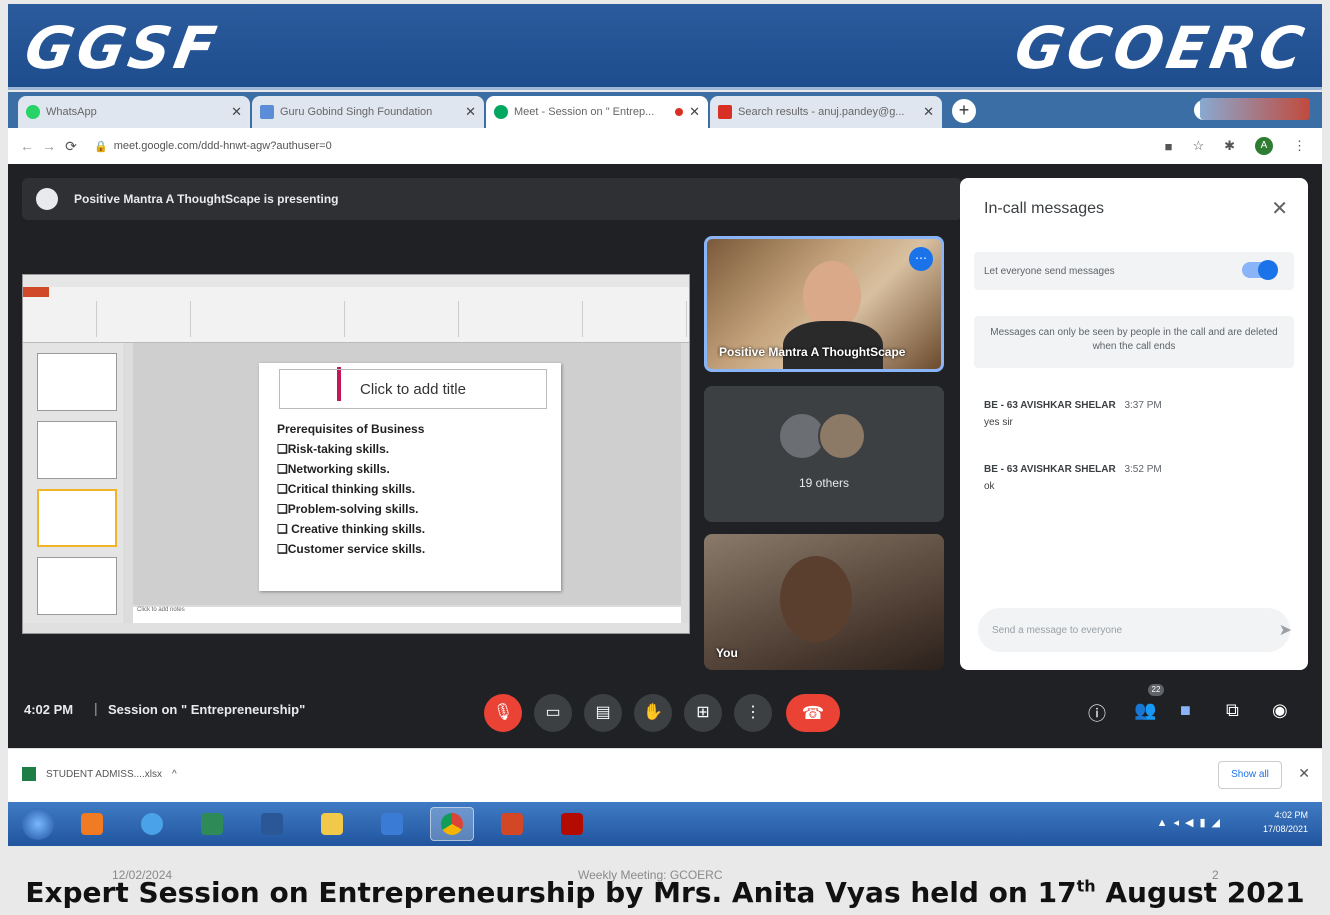 This screenshot has height=915, width=1330. I want to click on captions-button: ▤, so click(603, 713).